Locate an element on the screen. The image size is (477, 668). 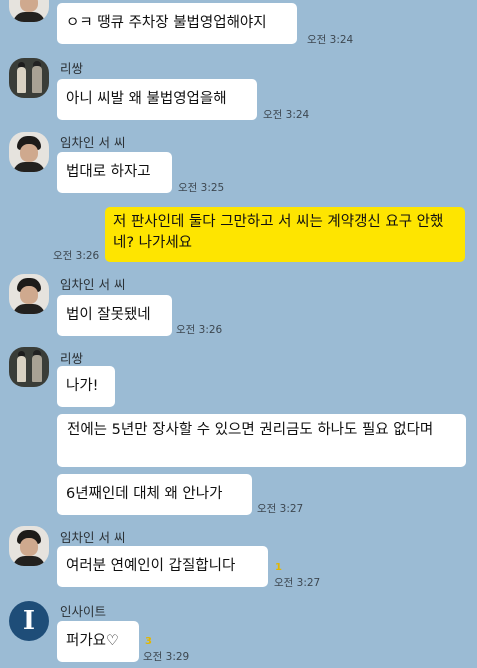
message-text: 전에는 5년만 장사할 수 있으면 권리금도 하나도 필요 없다며 is located at coordinates (250, 430).